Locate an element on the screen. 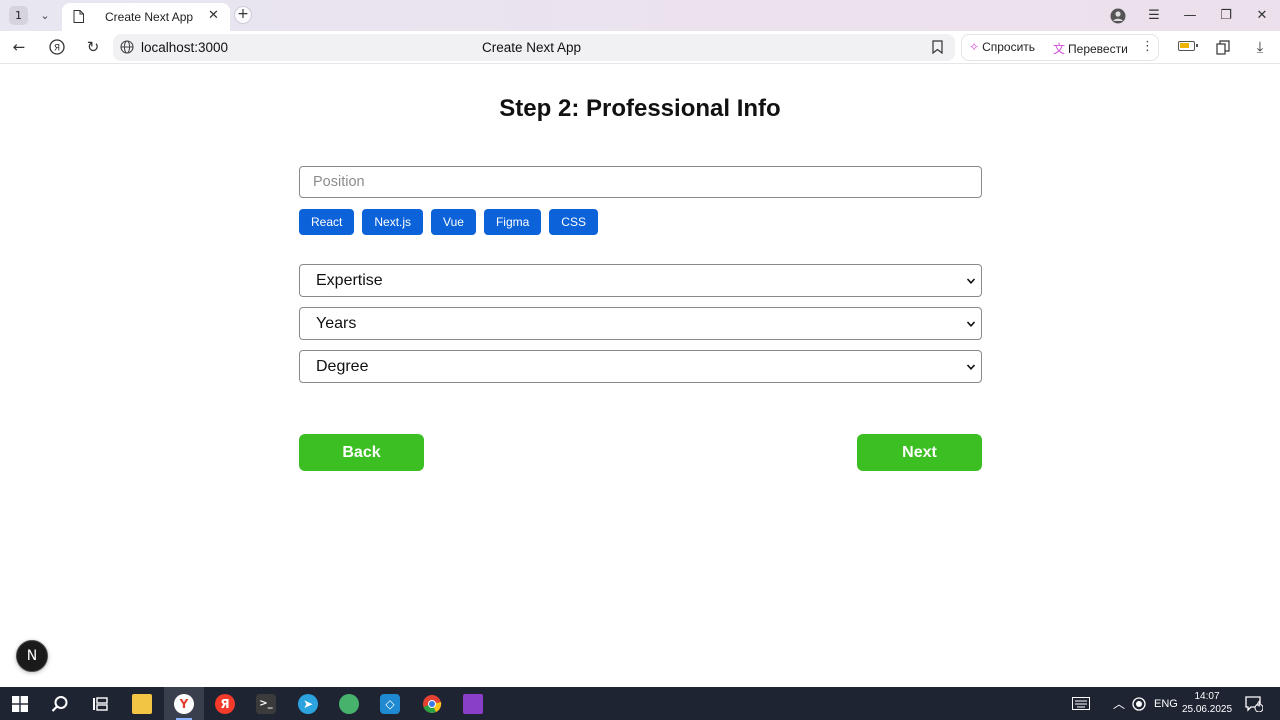 This screenshot has height=720, width=1280. expertise-select-value: Expertise is located at coordinates (349, 280).